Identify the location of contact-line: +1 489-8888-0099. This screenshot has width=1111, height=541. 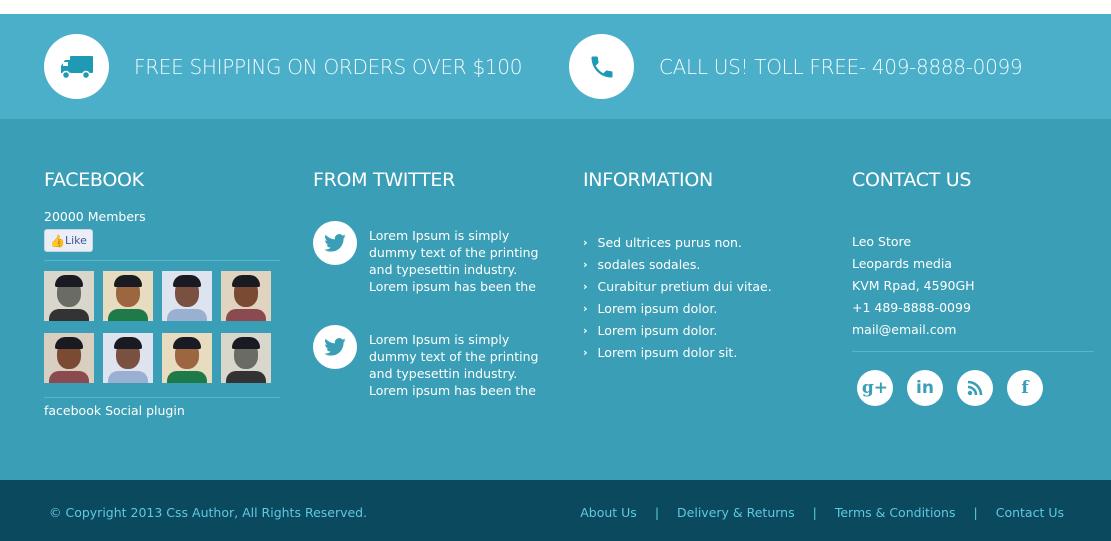
(911, 307).